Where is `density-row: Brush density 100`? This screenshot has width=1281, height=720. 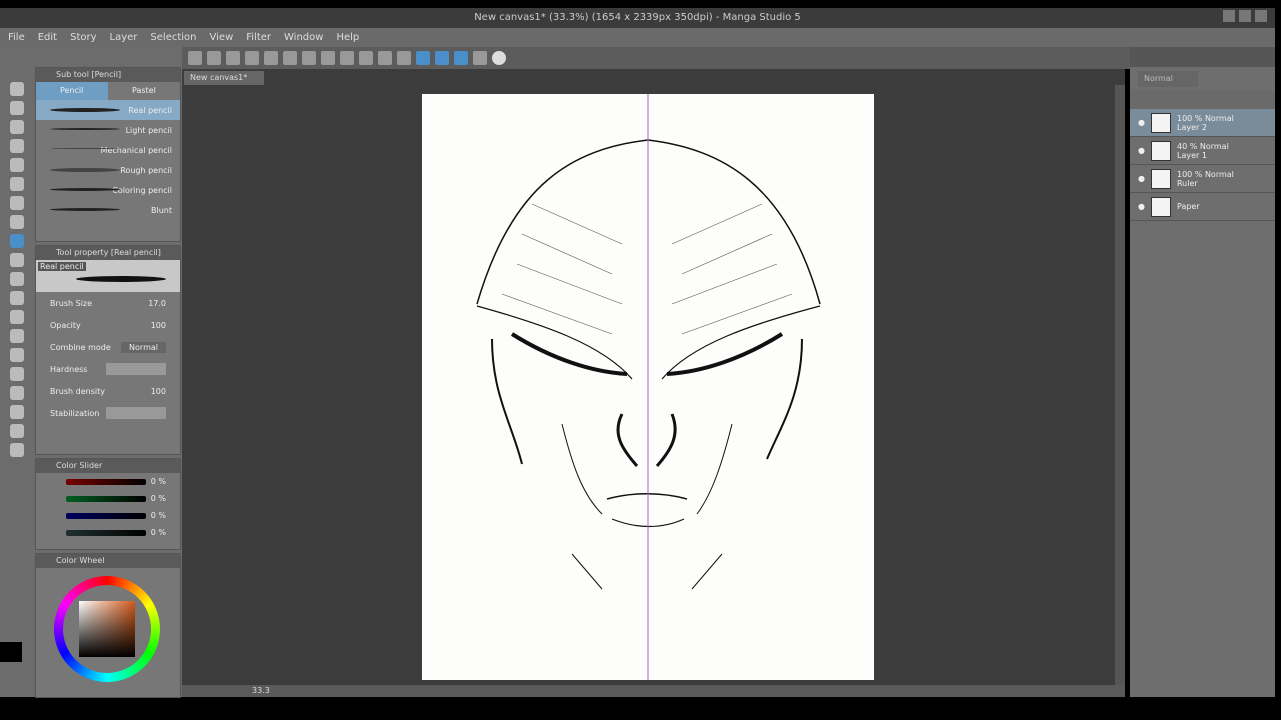
density-row: Brush density 100 is located at coordinates (108, 391).